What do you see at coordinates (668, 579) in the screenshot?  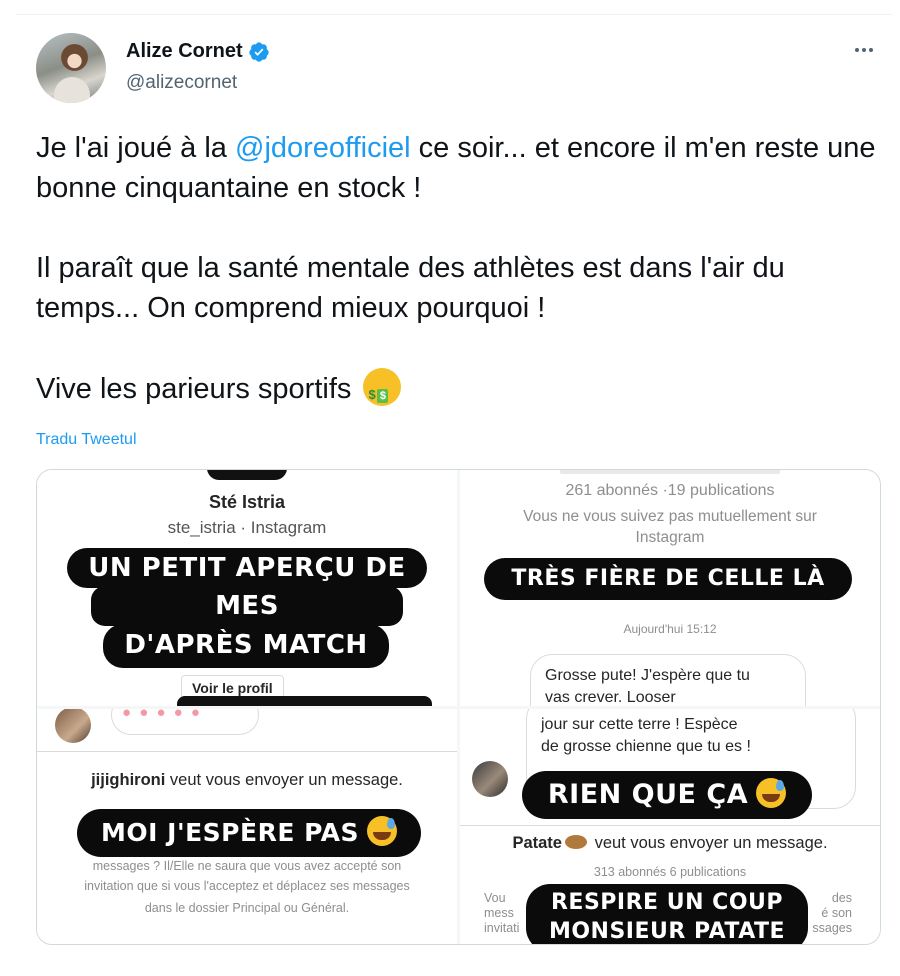 I see `overlay-caption: TRÈS FIÈRE DE CELLE LÀ` at bounding box center [668, 579].